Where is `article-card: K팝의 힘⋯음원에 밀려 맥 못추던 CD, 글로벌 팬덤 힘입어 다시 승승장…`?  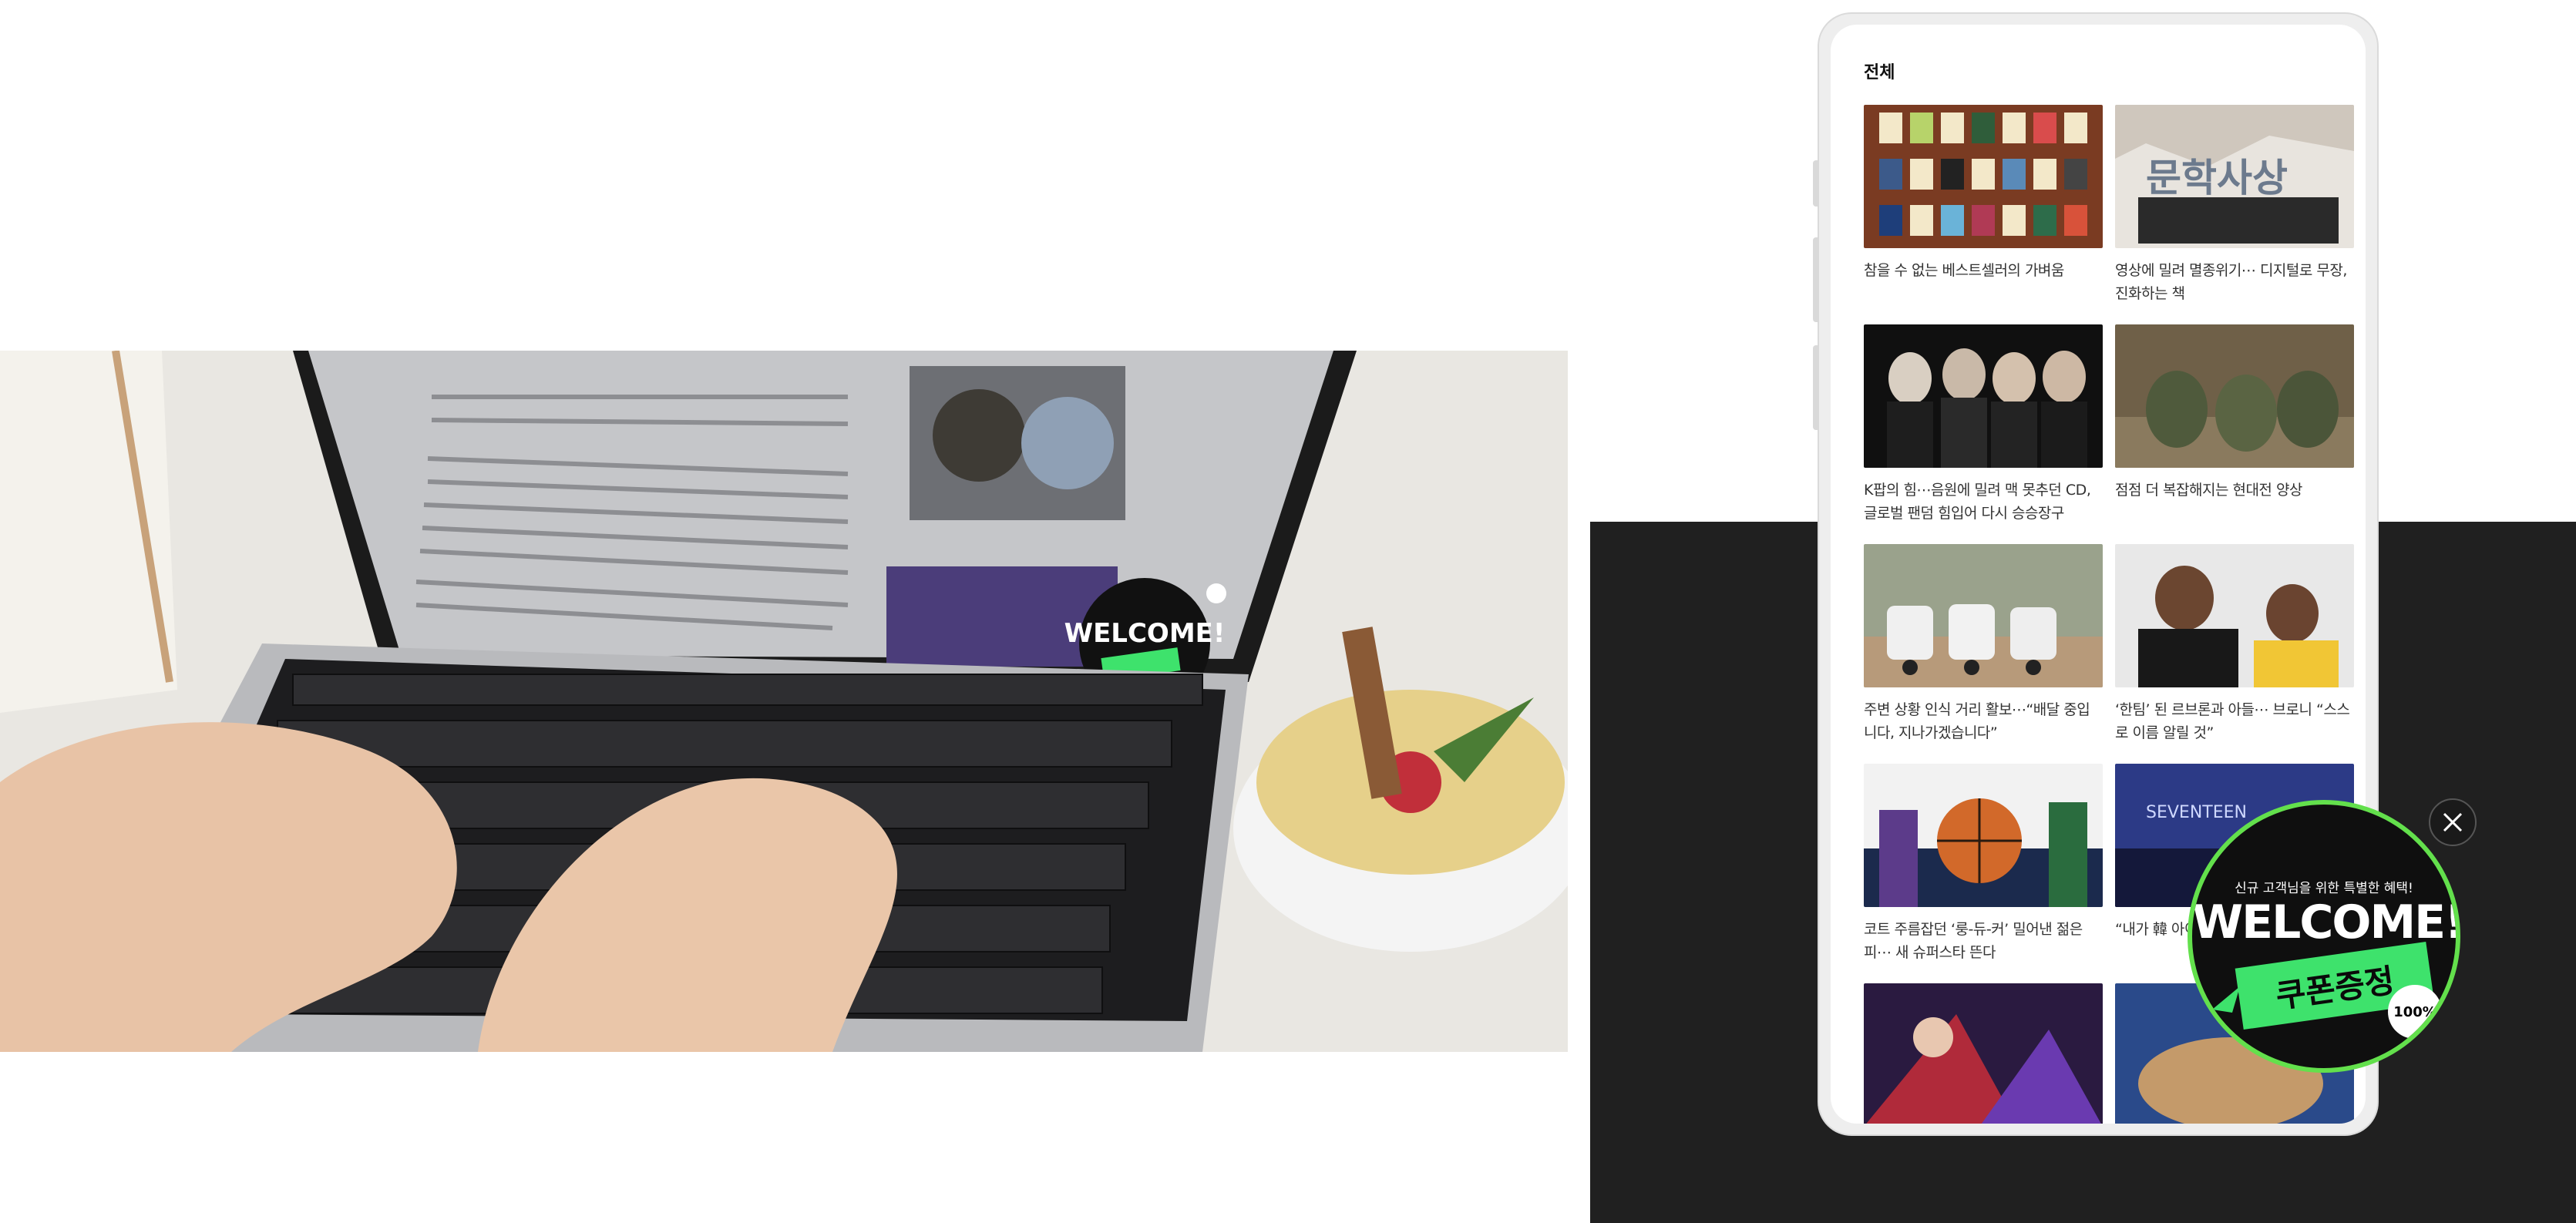
article-card: K팝의 힘⋯음원에 밀려 맥 못추던 CD, 글로벌 팬덤 힘입어 다시 승승장… is located at coordinates (1983, 424).